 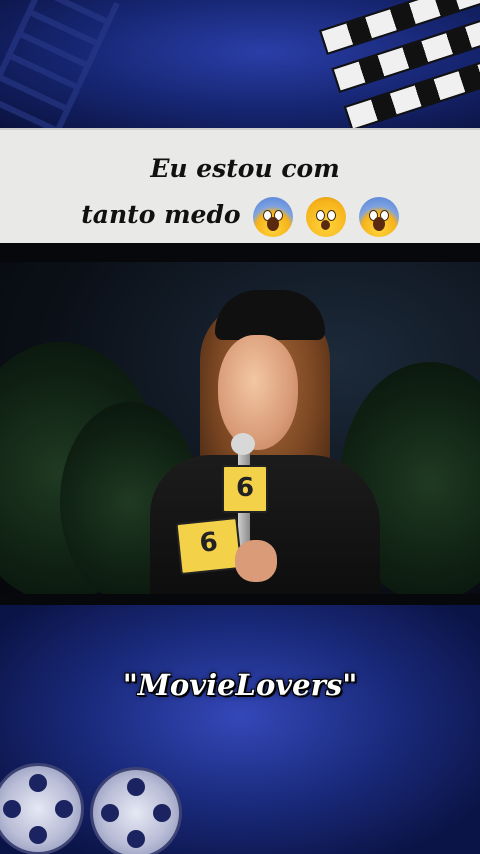 What do you see at coordinates (161, 214) in the screenshot?
I see `caption-line-2-text: tanto medo` at bounding box center [161, 214].